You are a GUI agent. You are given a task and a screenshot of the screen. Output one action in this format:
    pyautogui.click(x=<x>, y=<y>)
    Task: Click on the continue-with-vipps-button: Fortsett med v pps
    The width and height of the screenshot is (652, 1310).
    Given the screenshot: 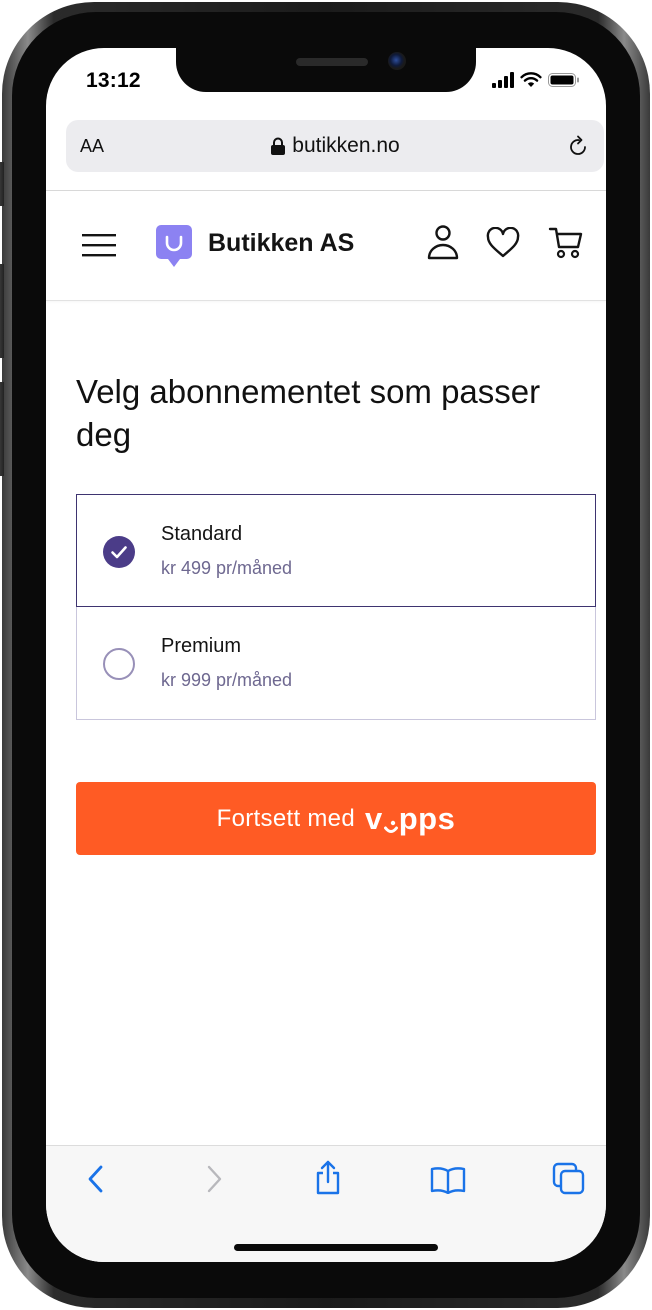 What is the action you would take?
    pyautogui.click(x=336, y=818)
    